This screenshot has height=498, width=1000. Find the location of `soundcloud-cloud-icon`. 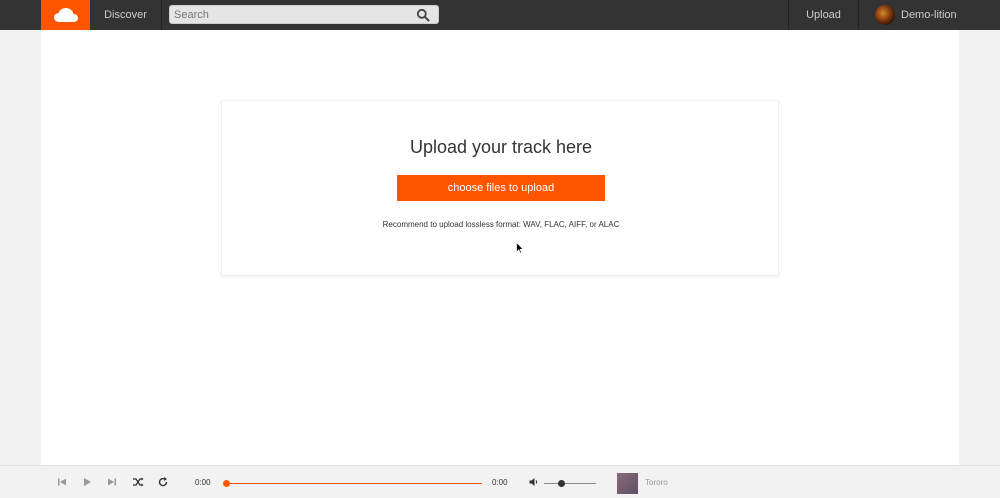

soundcloud-cloud-icon is located at coordinates (65, 15).